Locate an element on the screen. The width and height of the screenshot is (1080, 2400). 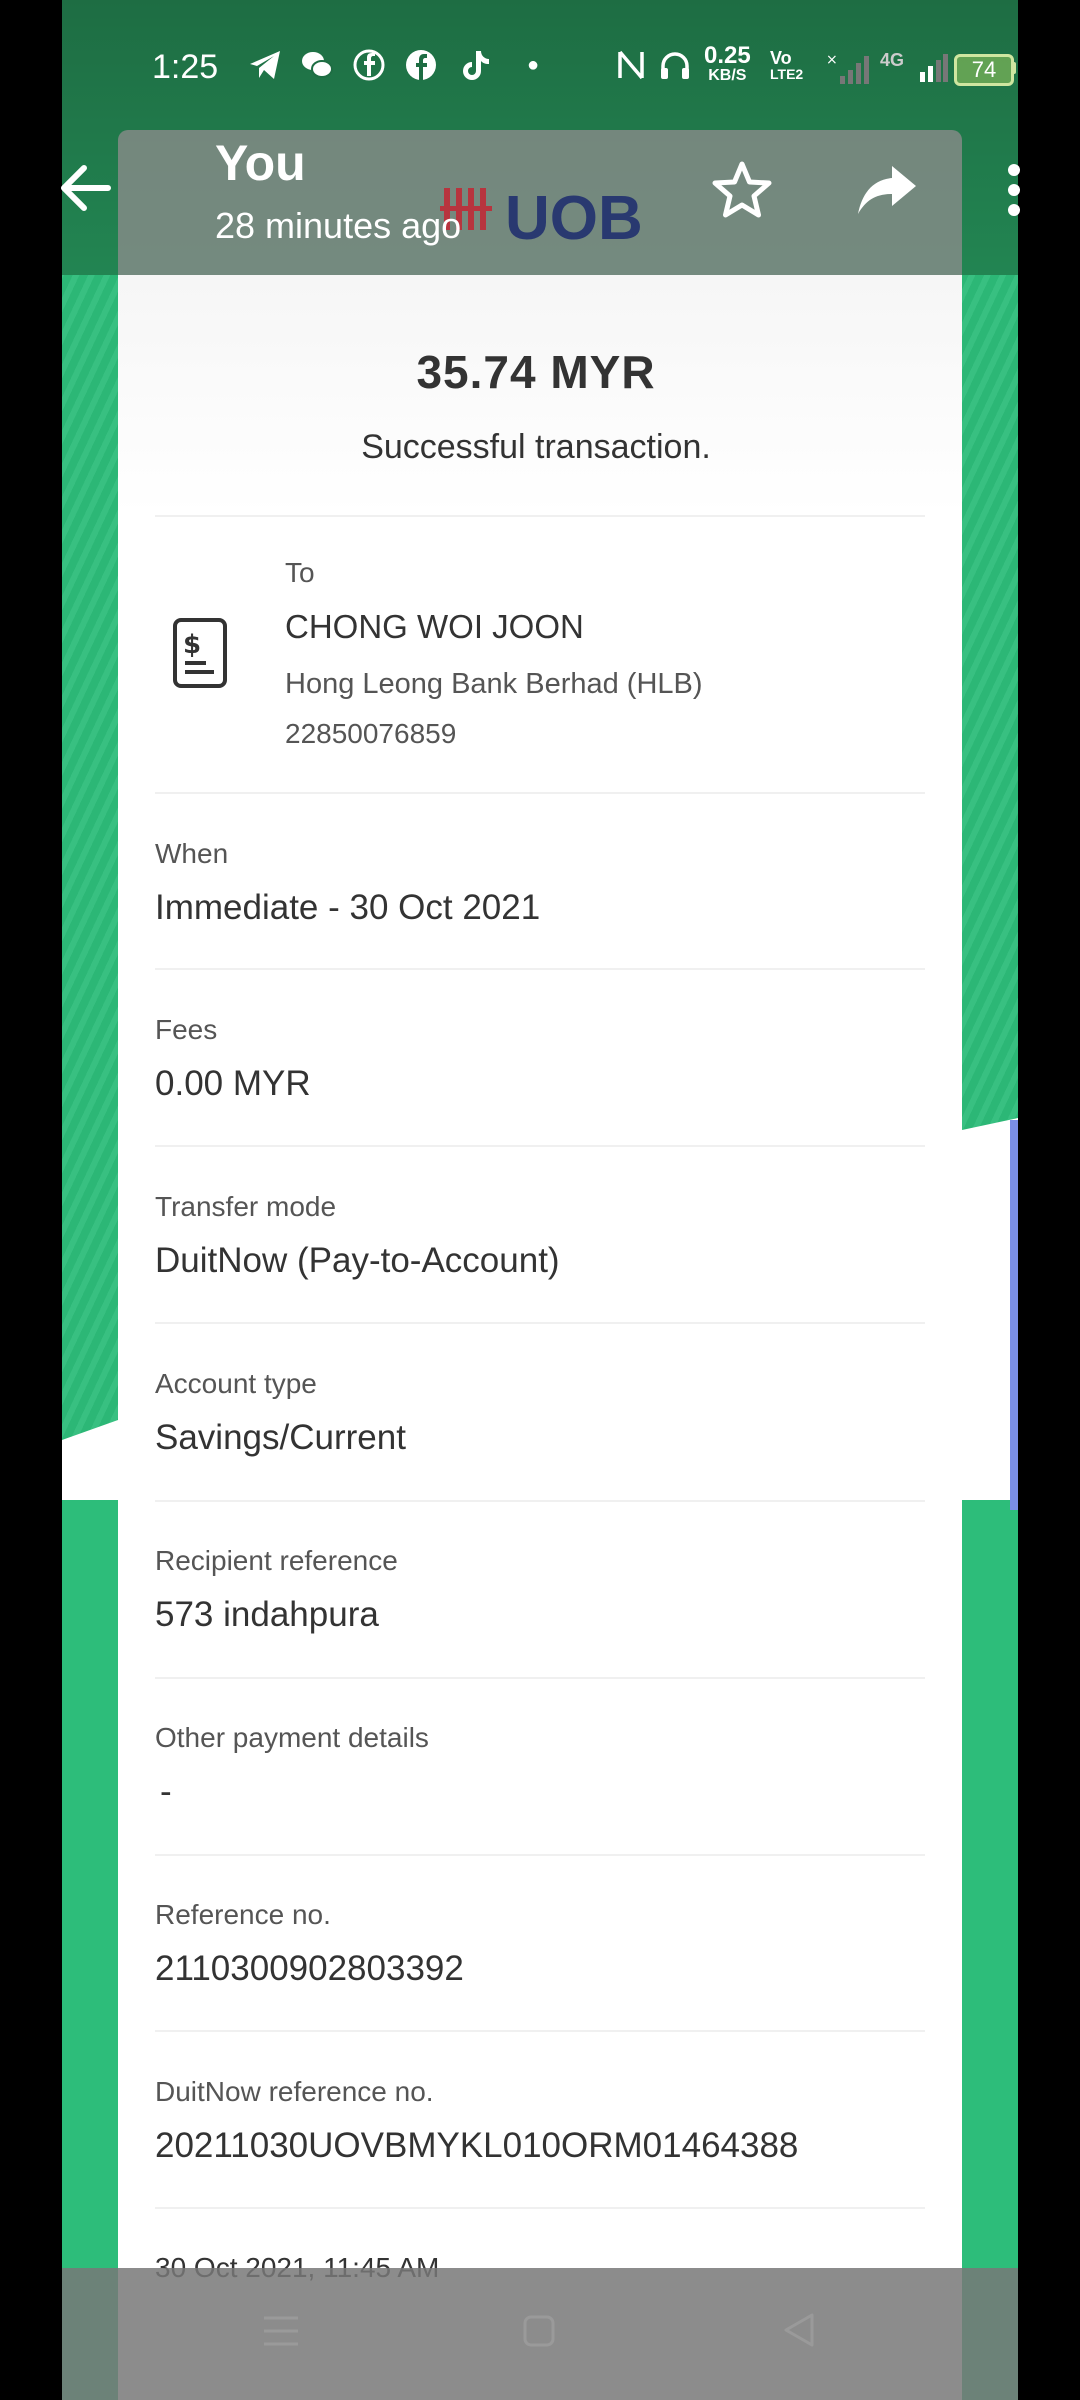
star-icon is located at coordinates (742, 190).